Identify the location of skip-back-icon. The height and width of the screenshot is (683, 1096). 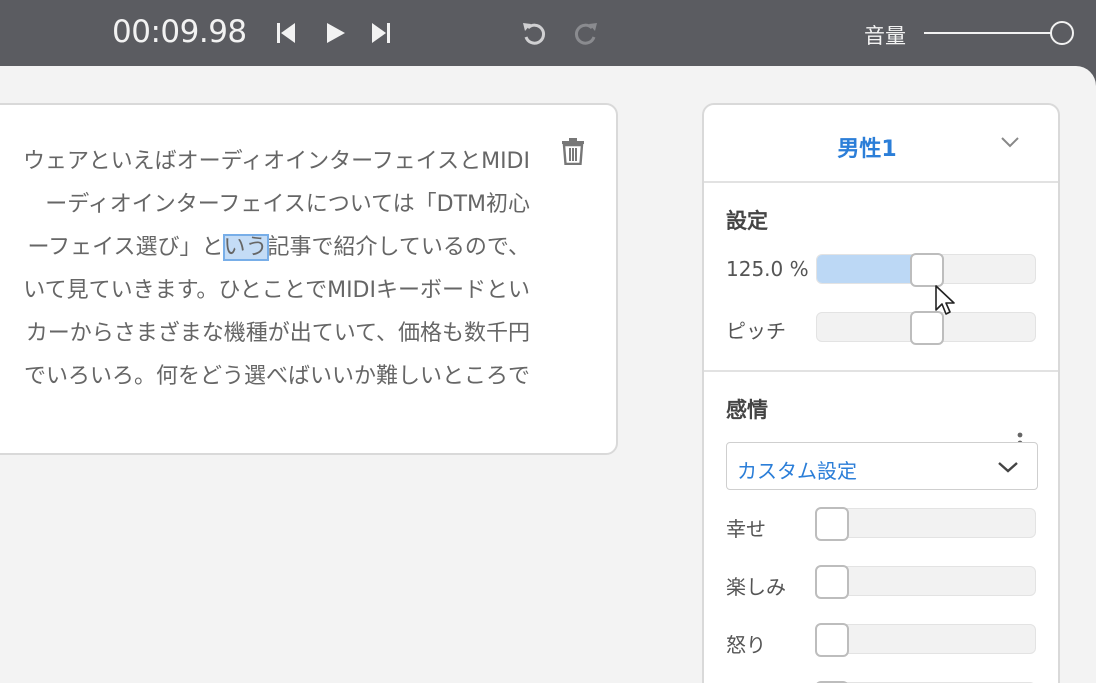
(286, 33).